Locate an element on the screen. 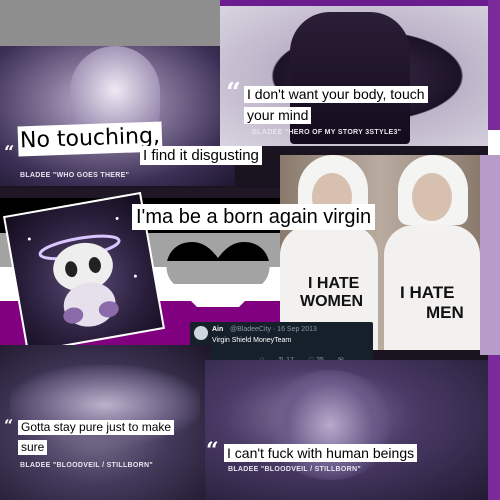  quote-4-credit: BLADEE "BLOODVEIL / STILLBORN" is located at coordinates (86, 465).